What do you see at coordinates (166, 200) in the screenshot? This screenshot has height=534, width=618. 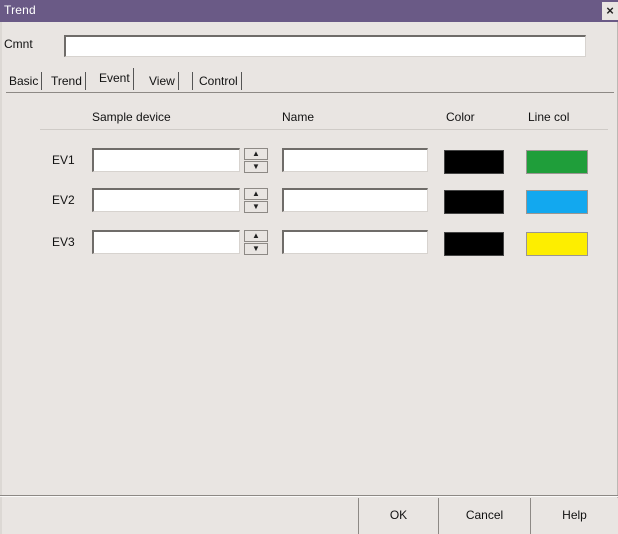 I see `sample-device-field-ev2` at bounding box center [166, 200].